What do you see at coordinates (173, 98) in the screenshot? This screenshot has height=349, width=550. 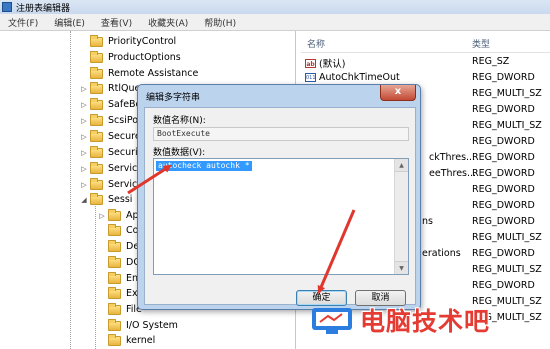 I see `dialog-title: 编辑多字符串` at bounding box center [173, 98].